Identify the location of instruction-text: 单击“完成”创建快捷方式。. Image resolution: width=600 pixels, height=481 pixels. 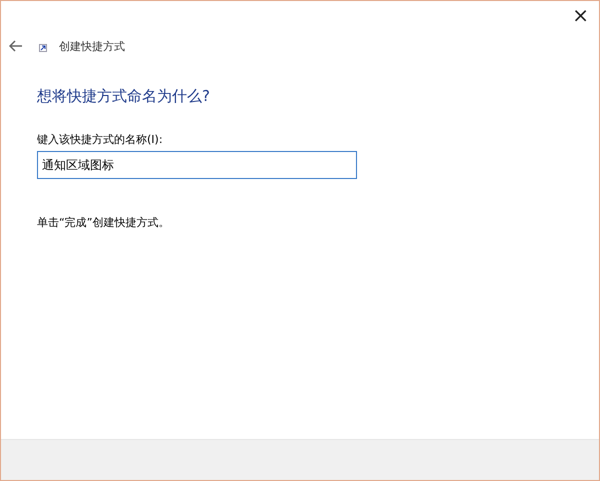
(103, 222).